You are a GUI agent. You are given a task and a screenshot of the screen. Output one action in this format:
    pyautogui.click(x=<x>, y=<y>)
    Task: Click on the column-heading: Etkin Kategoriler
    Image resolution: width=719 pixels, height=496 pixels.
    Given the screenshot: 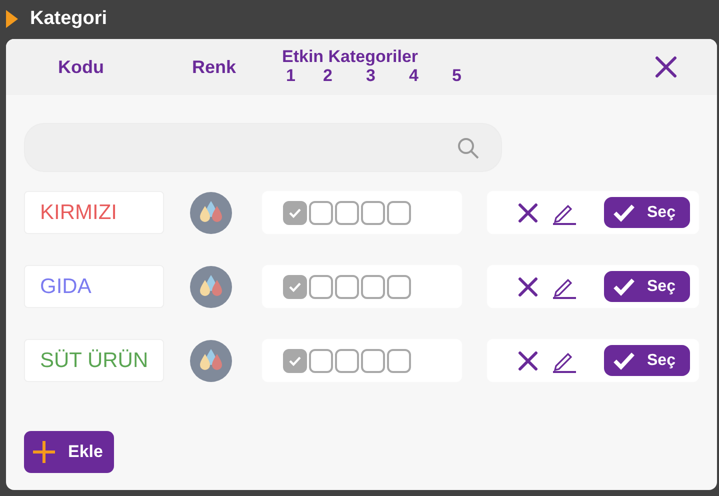 What is the action you would take?
    pyautogui.click(x=350, y=57)
    